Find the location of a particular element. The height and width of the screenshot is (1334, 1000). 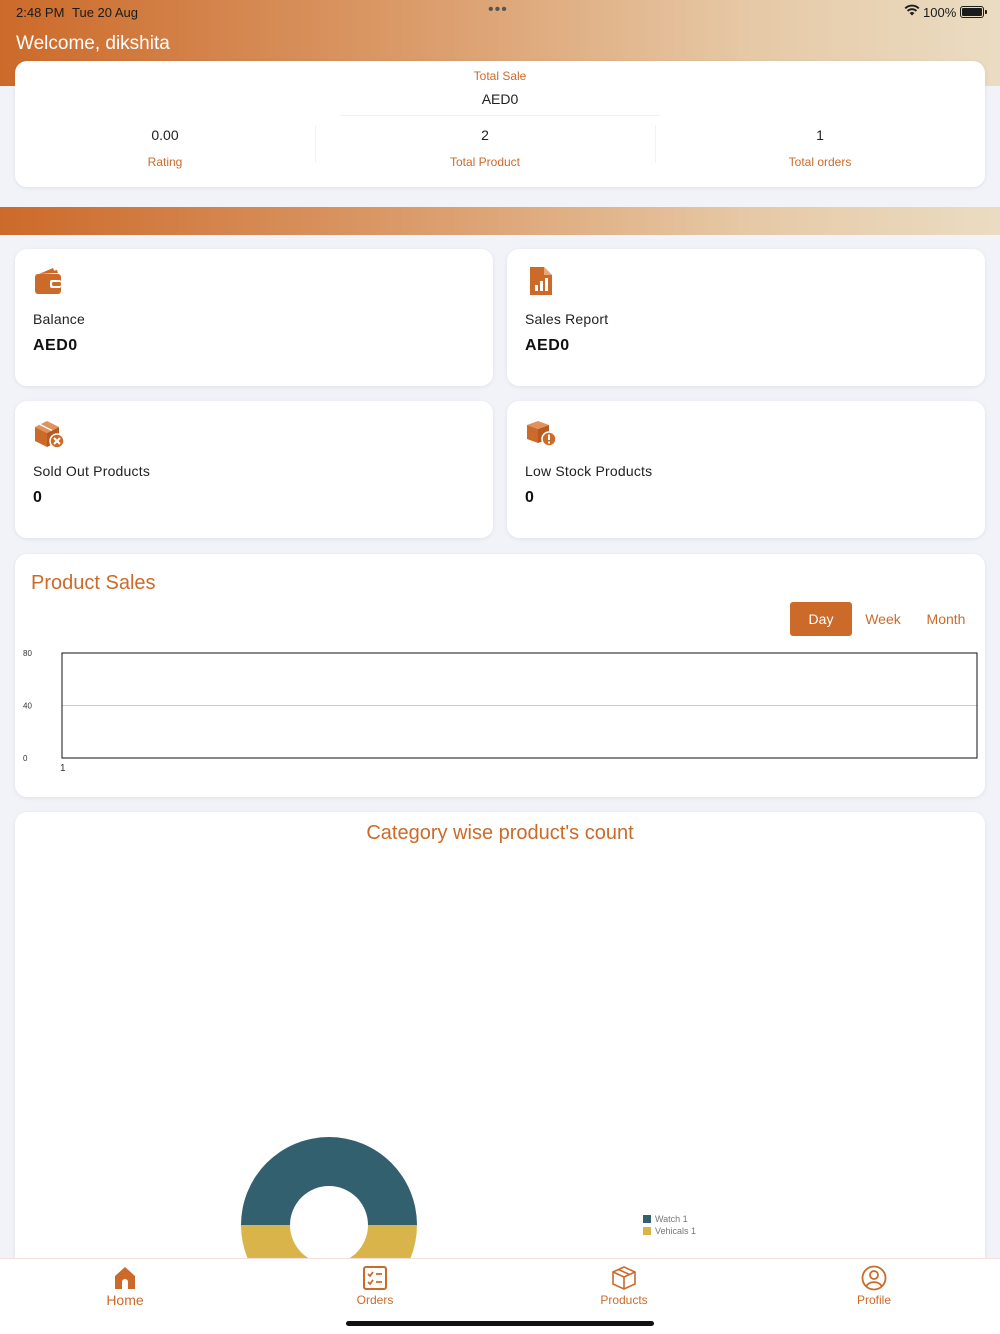

tab-profile-label: Profile is located at coordinates (873, 1300).